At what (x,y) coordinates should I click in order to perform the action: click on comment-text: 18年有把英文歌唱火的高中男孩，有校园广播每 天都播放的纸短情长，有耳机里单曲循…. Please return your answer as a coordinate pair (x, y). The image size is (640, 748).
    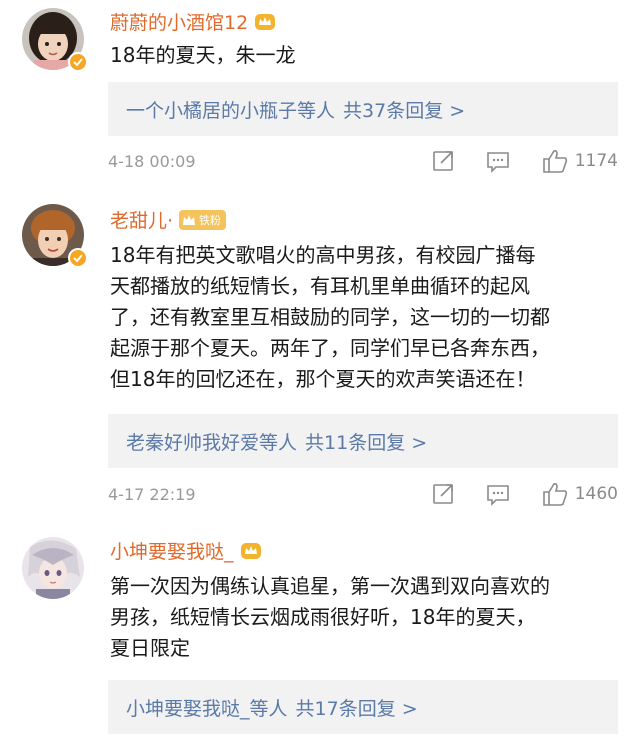
    Looking at the image, I should click on (330, 317).